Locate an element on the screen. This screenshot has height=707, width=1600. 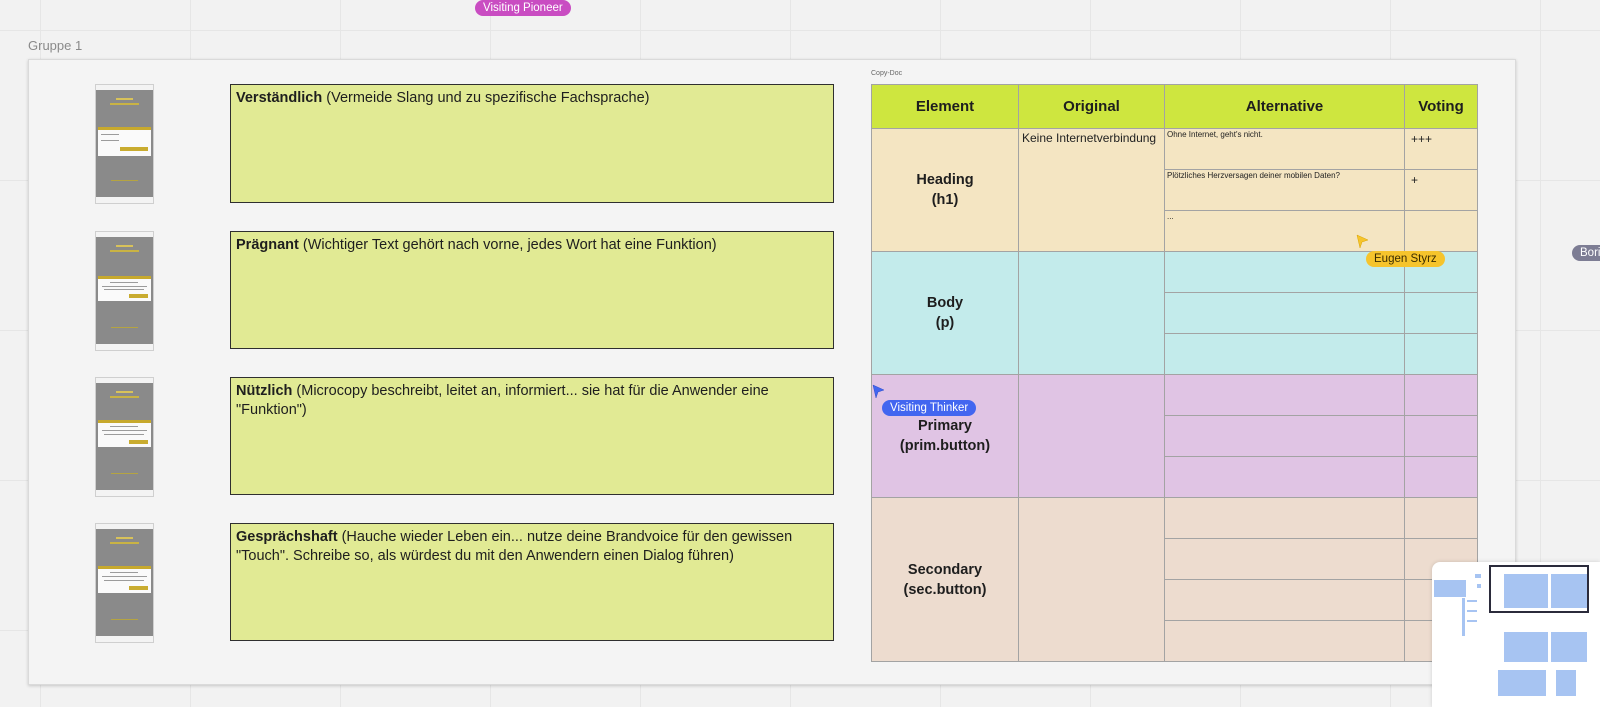
element-name: Secondary is located at coordinates (945, 569).